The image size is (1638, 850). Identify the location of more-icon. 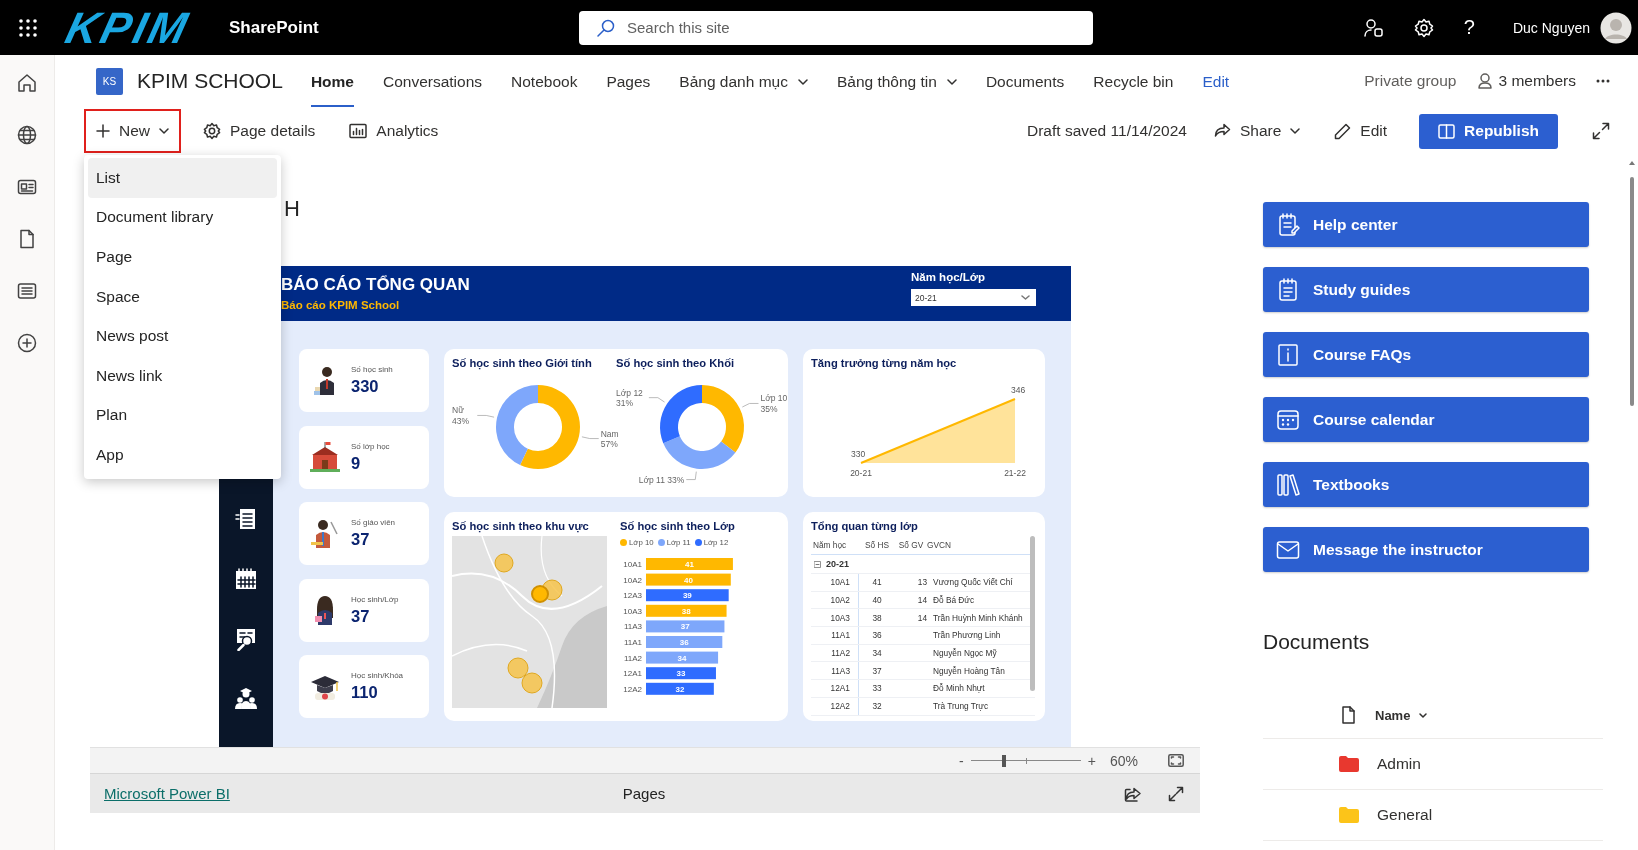
(1603, 81).